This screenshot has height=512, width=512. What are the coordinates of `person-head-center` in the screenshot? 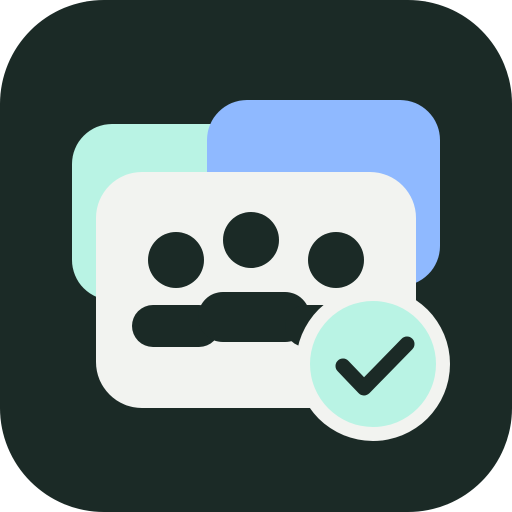 It's located at (251, 240).